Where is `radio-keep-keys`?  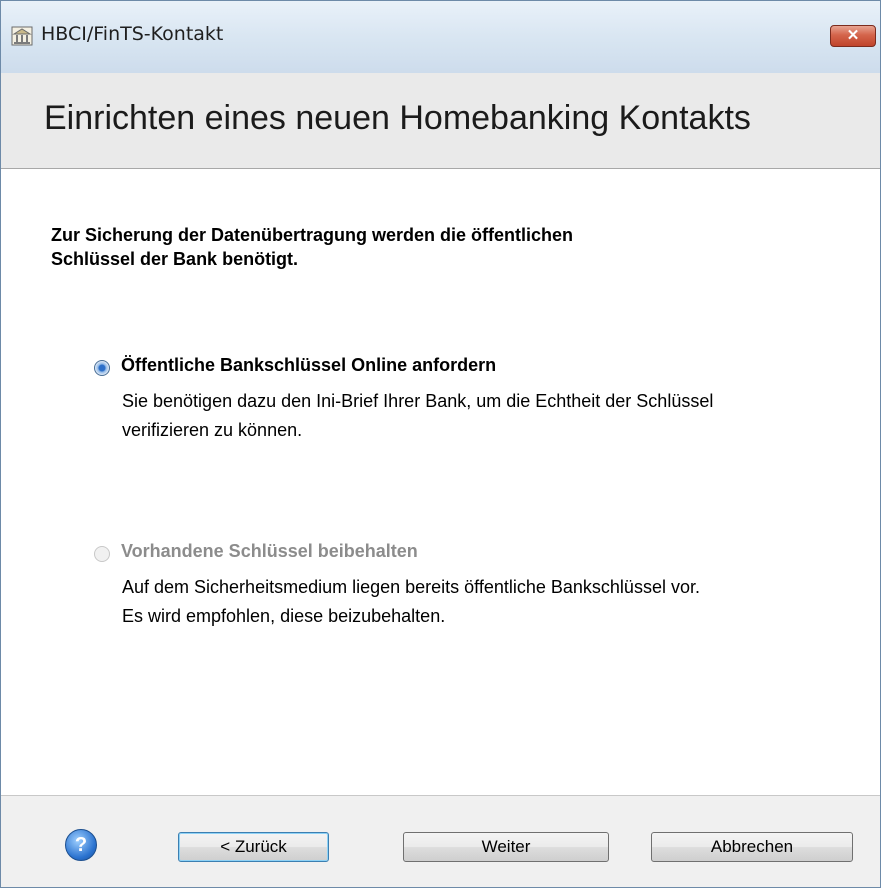
radio-keep-keys is located at coordinates (102, 554).